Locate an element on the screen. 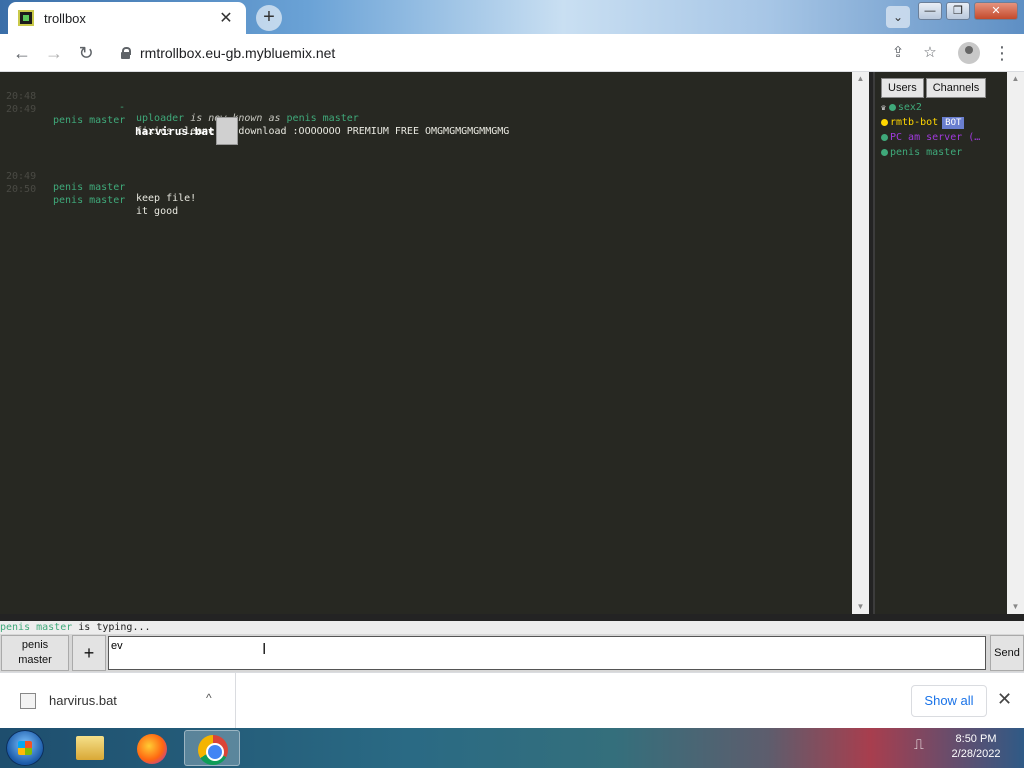 This screenshot has width=1024, height=768. start-button is located at coordinates (25, 748).